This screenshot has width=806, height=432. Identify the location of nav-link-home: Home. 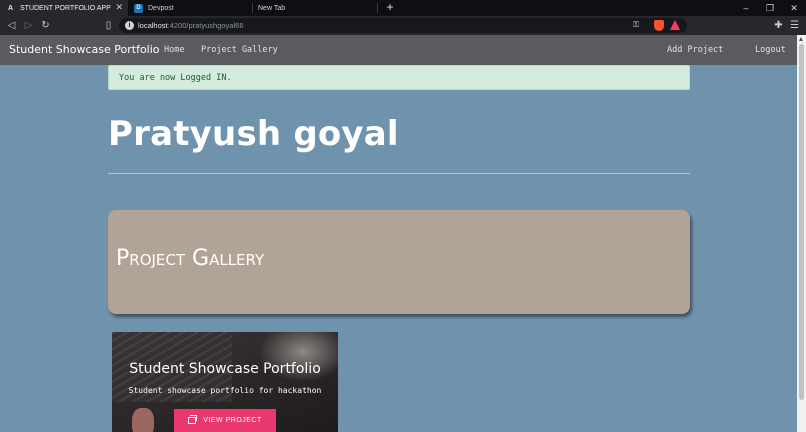
(174, 50).